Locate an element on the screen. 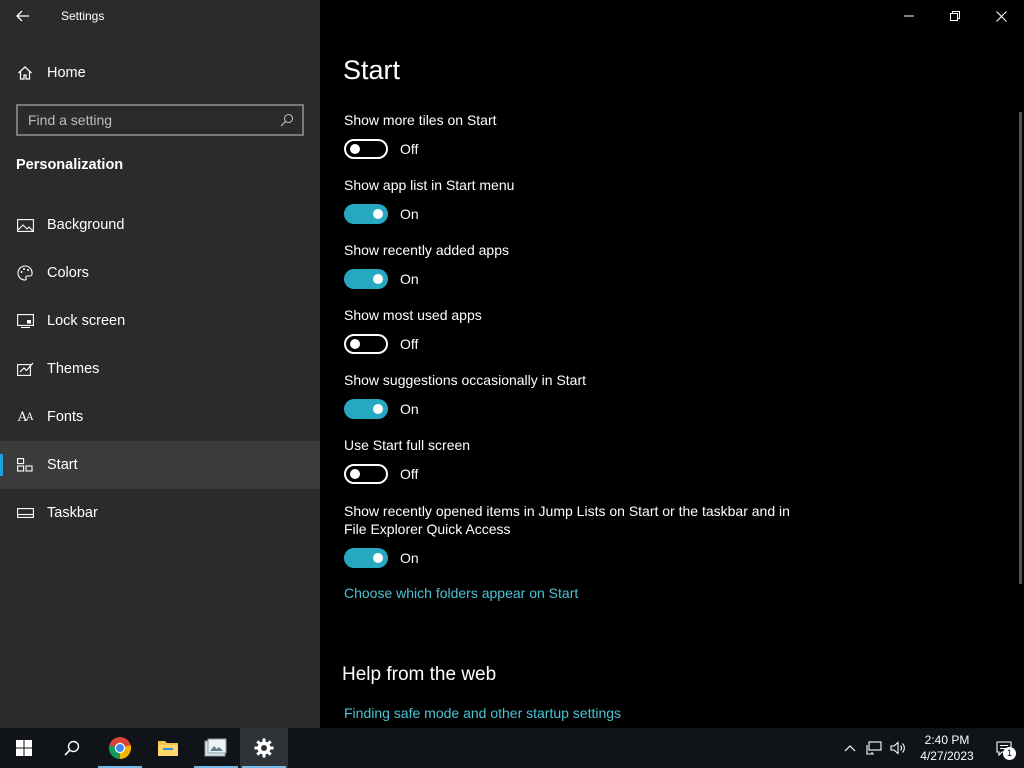  home-label: Home is located at coordinates (66, 73).